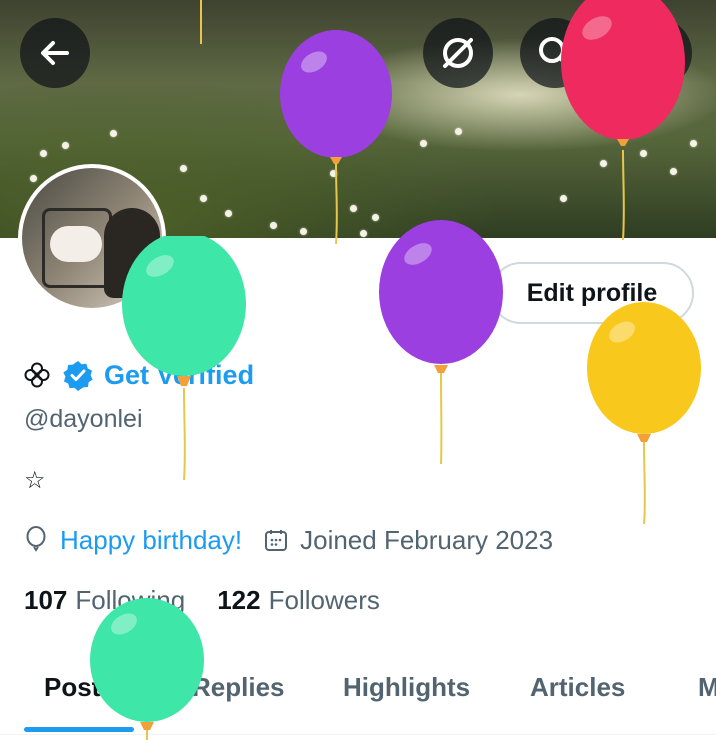 The height and width of the screenshot is (740, 716). Describe the element at coordinates (623, 120) in the screenshot. I see `pink-balloon-icon` at that location.